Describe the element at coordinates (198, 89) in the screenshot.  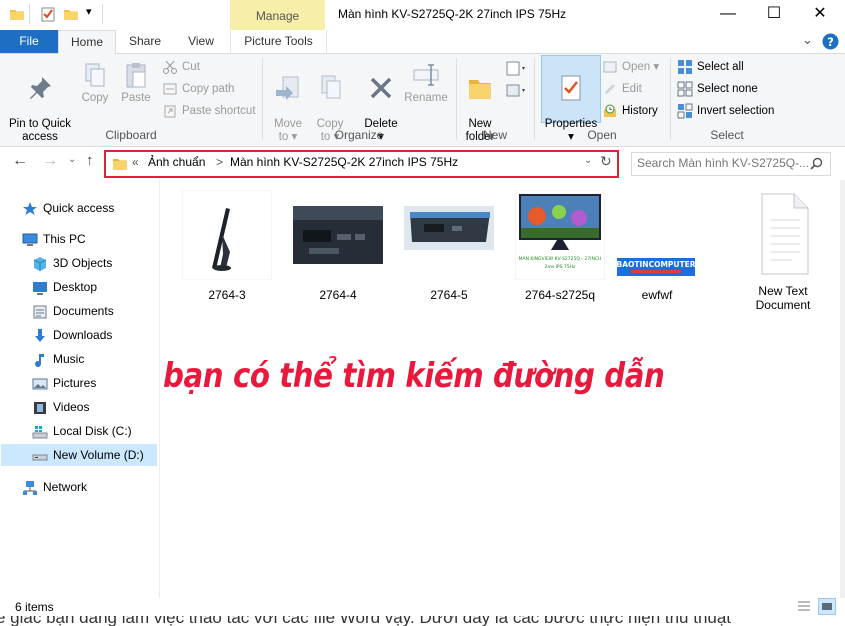
I see `copy-path-button: Copy path` at that location.